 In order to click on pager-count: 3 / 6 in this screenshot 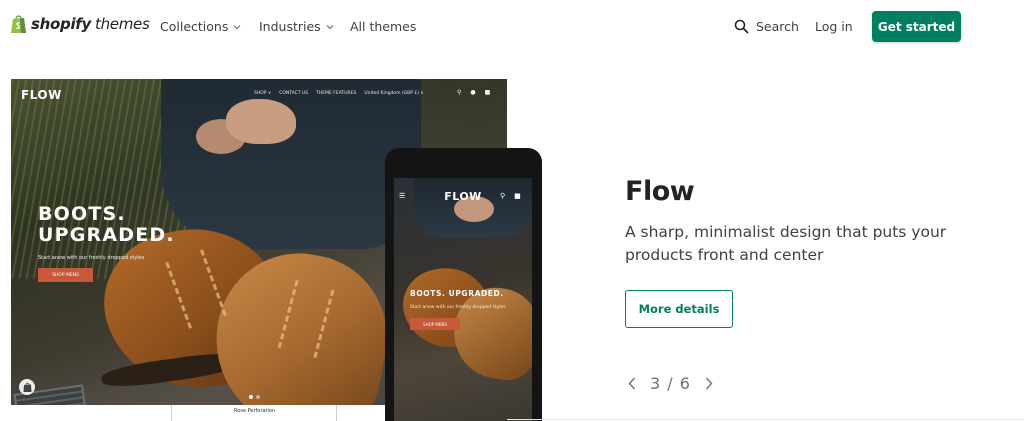, I will do `click(670, 383)`.